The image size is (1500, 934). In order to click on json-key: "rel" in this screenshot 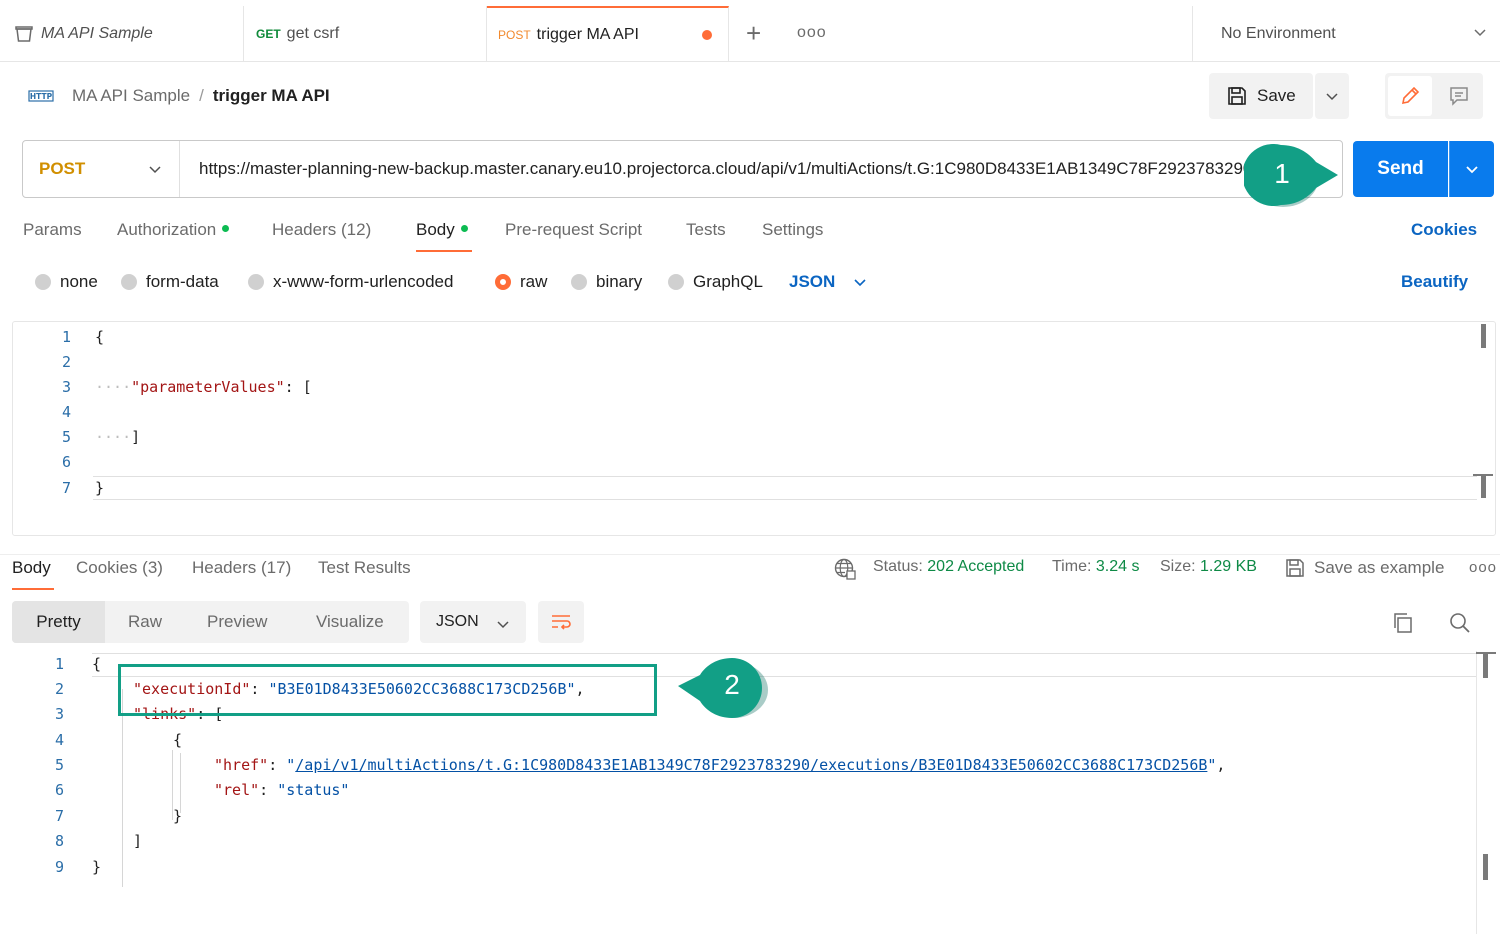, I will do `click(237, 790)`.